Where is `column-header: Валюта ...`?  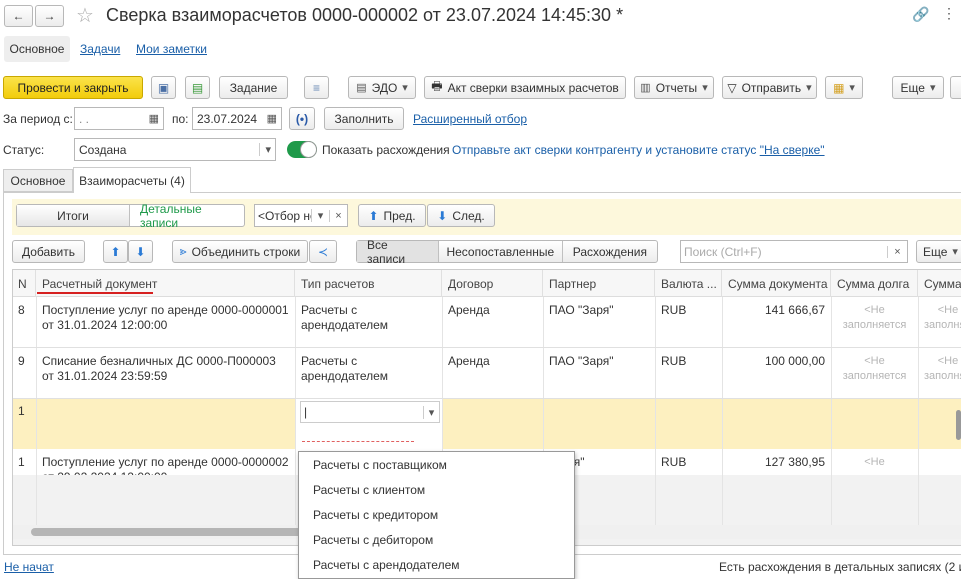 column-header: Валюта ... is located at coordinates (688, 283).